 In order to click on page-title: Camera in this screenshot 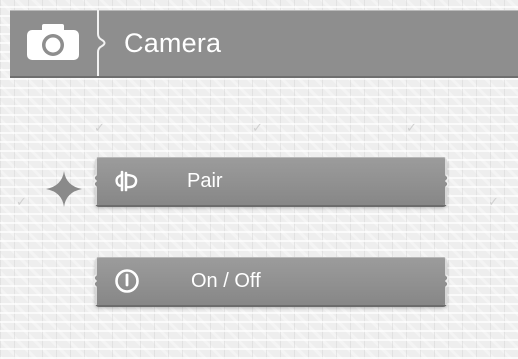, I will do `click(173, 43)`.